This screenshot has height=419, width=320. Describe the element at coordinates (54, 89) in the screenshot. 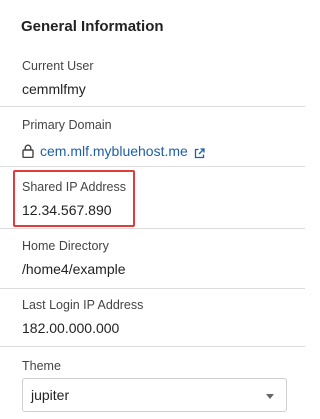

I see `current-user-value: cemmlfmy` at that location.